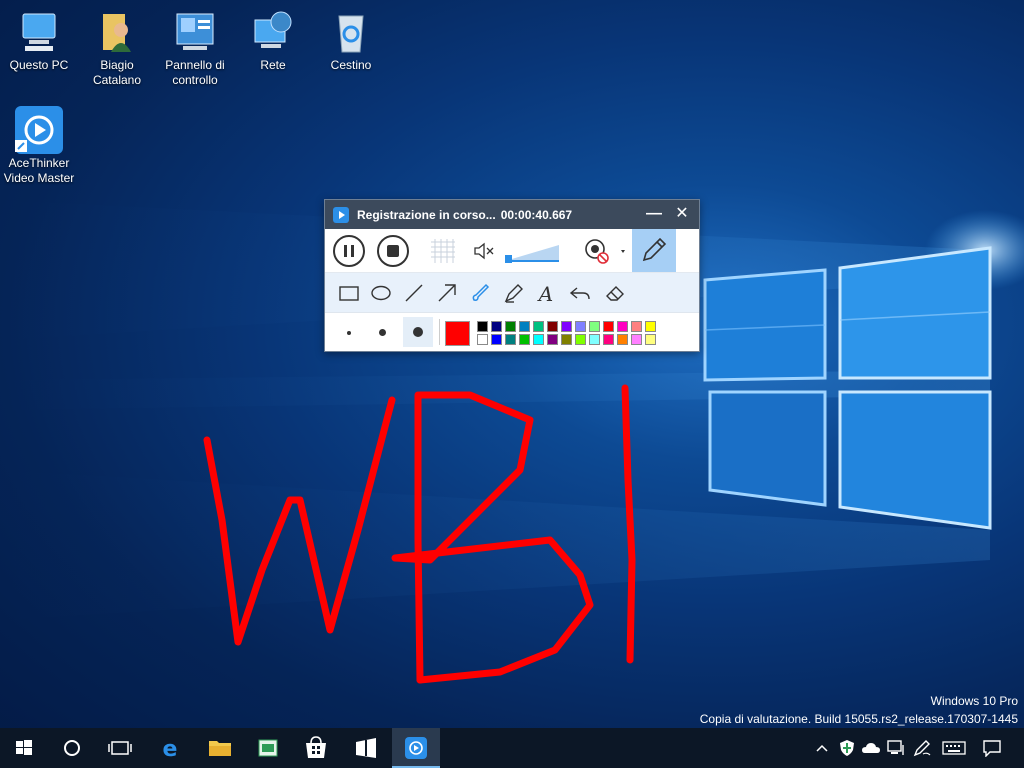 Image resolution: width=1024 pixels, height=768 pixels. I want to click on edge-icon: e, so click(170, 749).